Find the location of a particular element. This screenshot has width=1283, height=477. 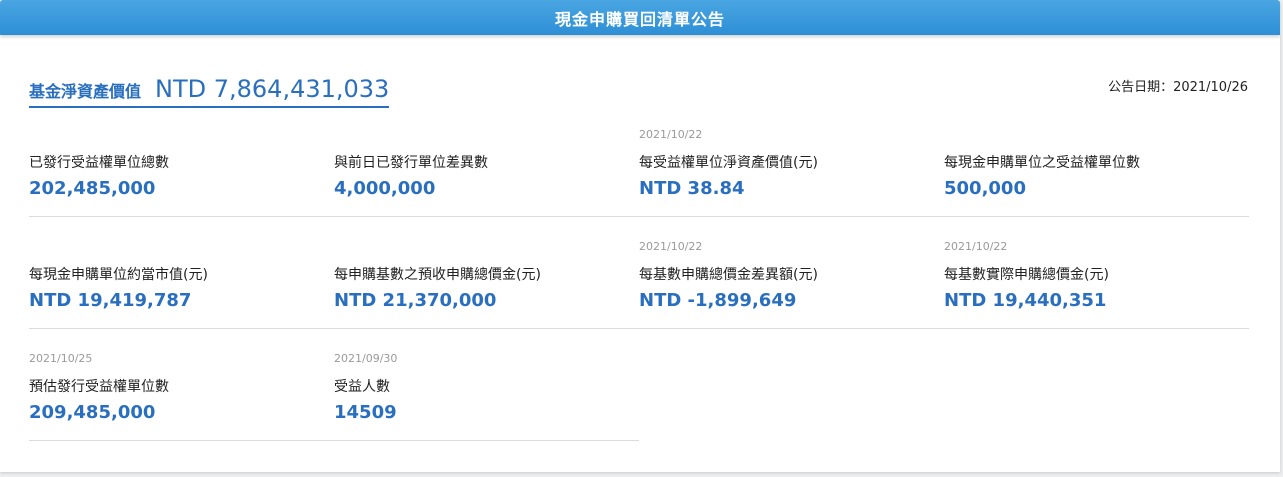

page-header: 現金申購買回清單公告 is located at coordinates (640, 17).